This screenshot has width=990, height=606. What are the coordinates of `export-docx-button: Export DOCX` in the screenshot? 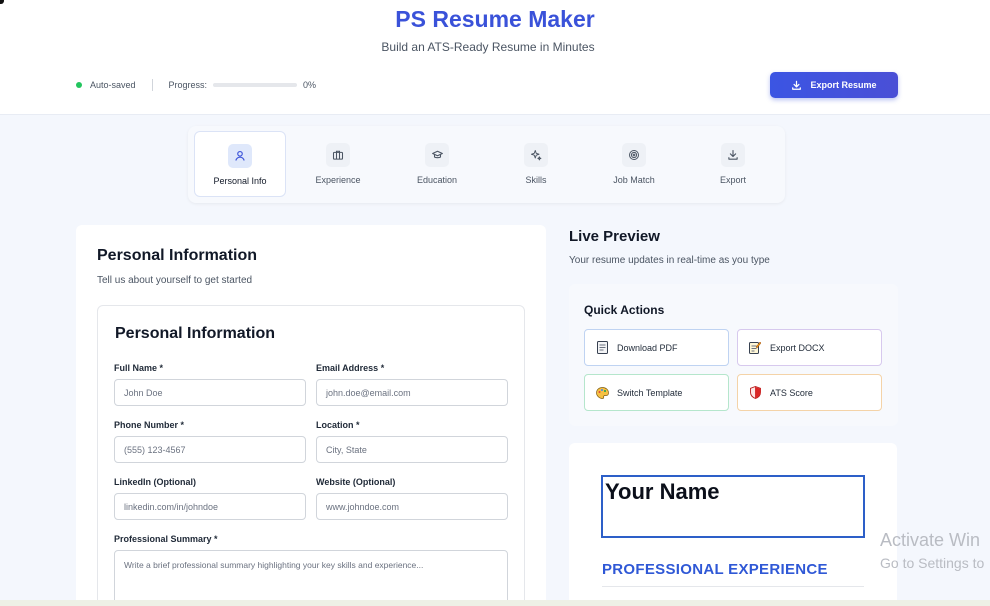 It's located at (809, 347).